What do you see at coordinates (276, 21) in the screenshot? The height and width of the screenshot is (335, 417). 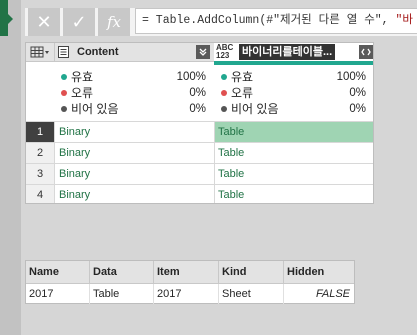 I see `formula-input: = Table.AddColumn(#"제거된 다른 열 수", "바` at bounding box center [276, 21].